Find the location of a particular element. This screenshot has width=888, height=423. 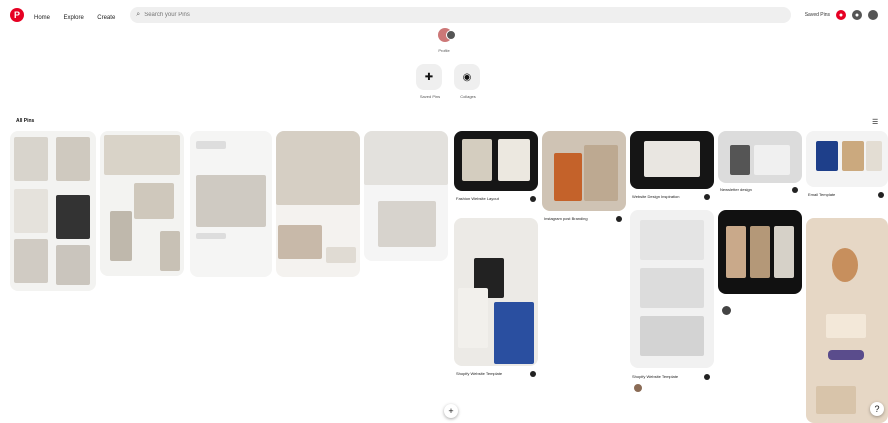

search-icon: ⌕ is located at coordinates (138, 14).